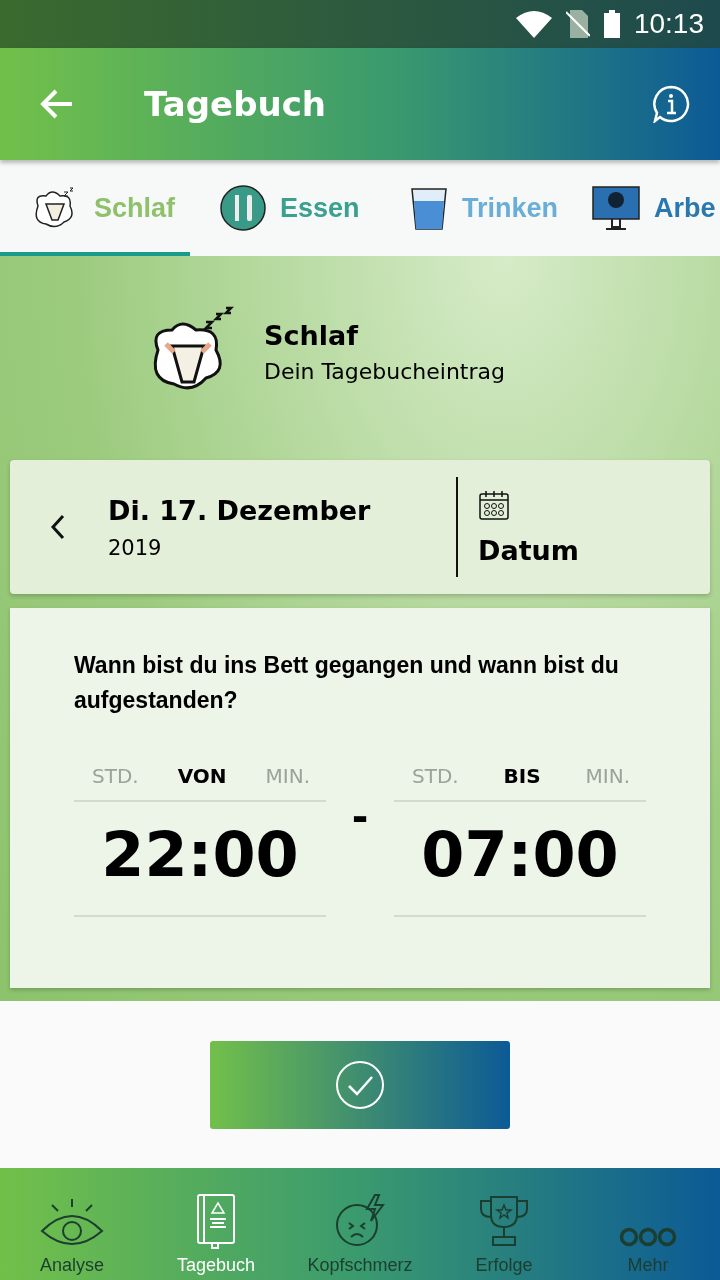  I want to click on battery-icon, so click(611, 24).